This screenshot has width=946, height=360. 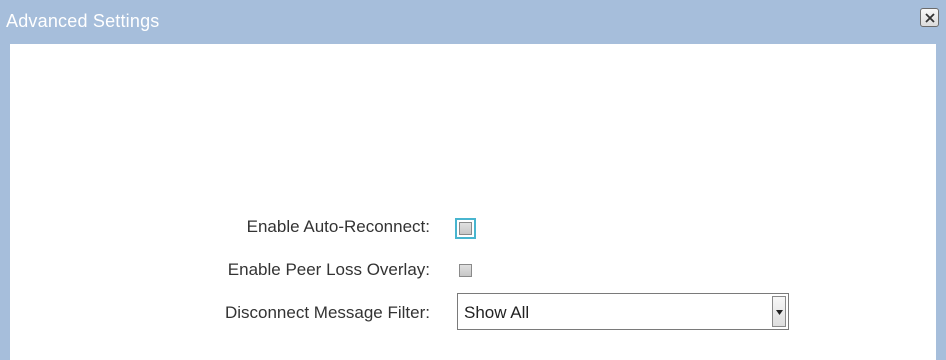 I want to click on dialog-title: Advanced Settings, so click(x=83, y=21).